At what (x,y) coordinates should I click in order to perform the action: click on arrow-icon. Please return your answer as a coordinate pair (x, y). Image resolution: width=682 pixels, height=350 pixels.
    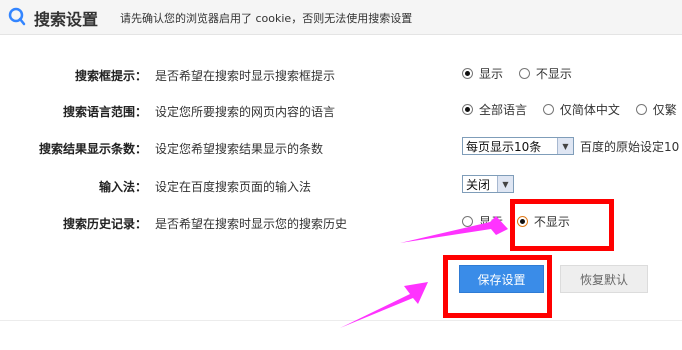
    Looking at the image, I should click on (384, 305).